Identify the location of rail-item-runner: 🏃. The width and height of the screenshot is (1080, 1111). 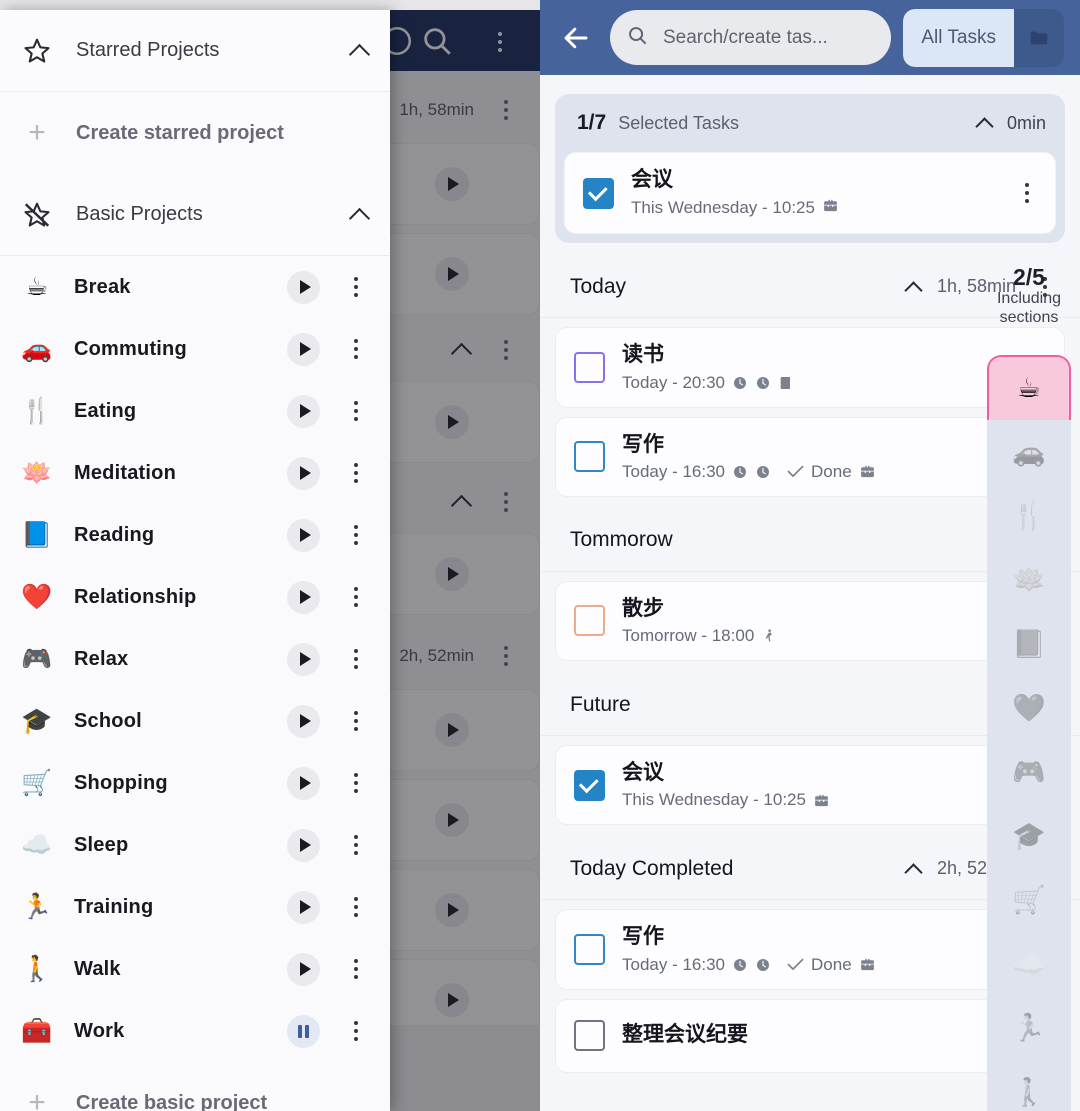
(1029, 1028).